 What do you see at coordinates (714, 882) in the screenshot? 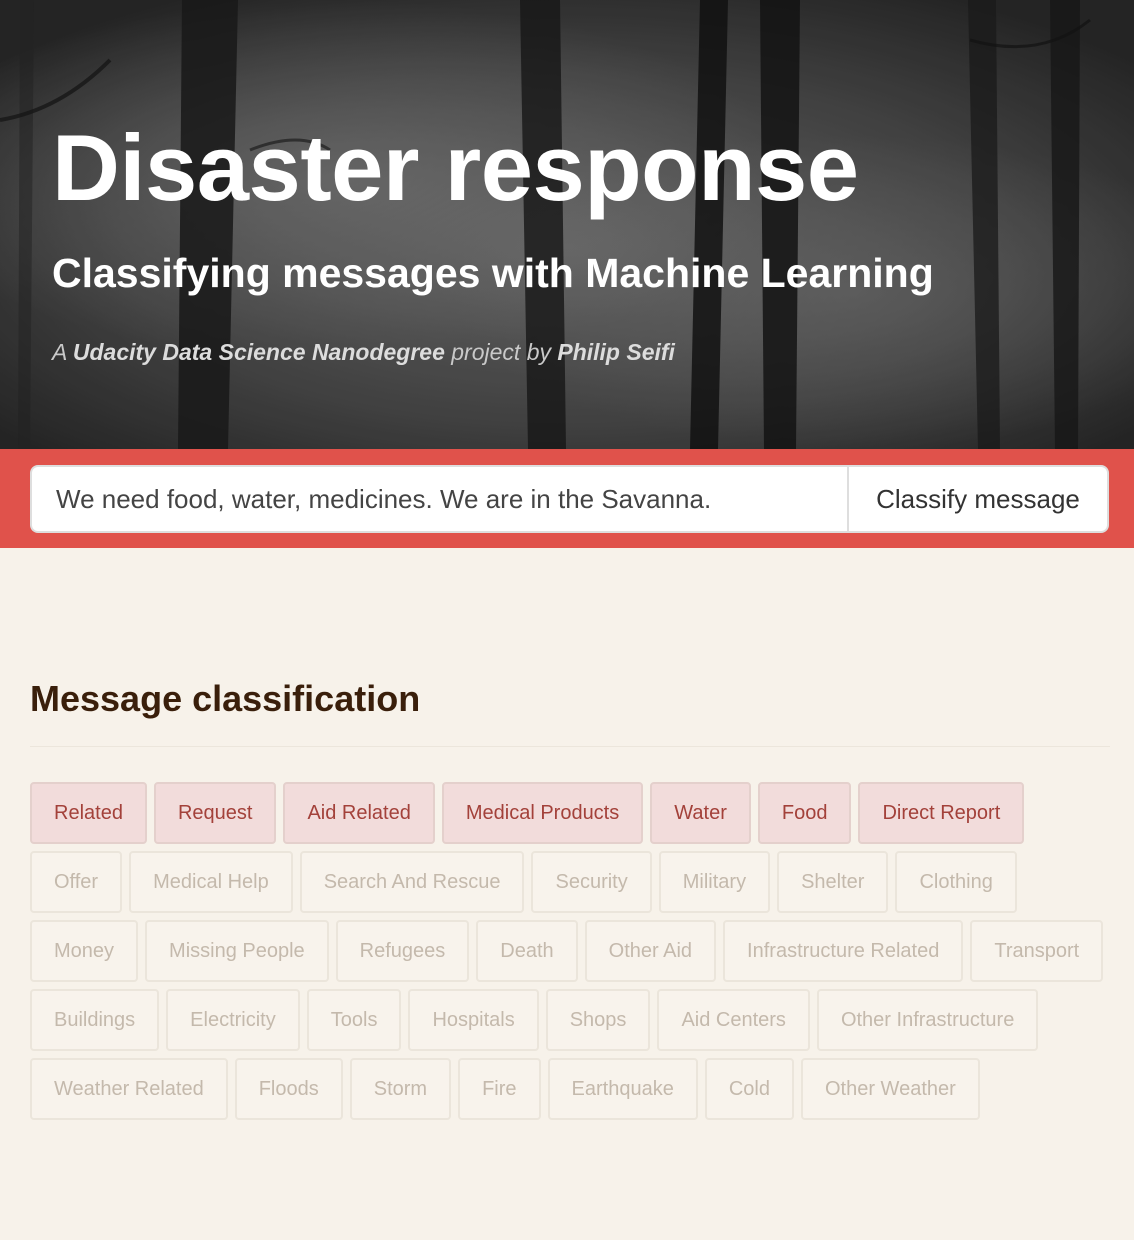
I see `category-tag-inactive: Military` at bounding box center [714, 882].